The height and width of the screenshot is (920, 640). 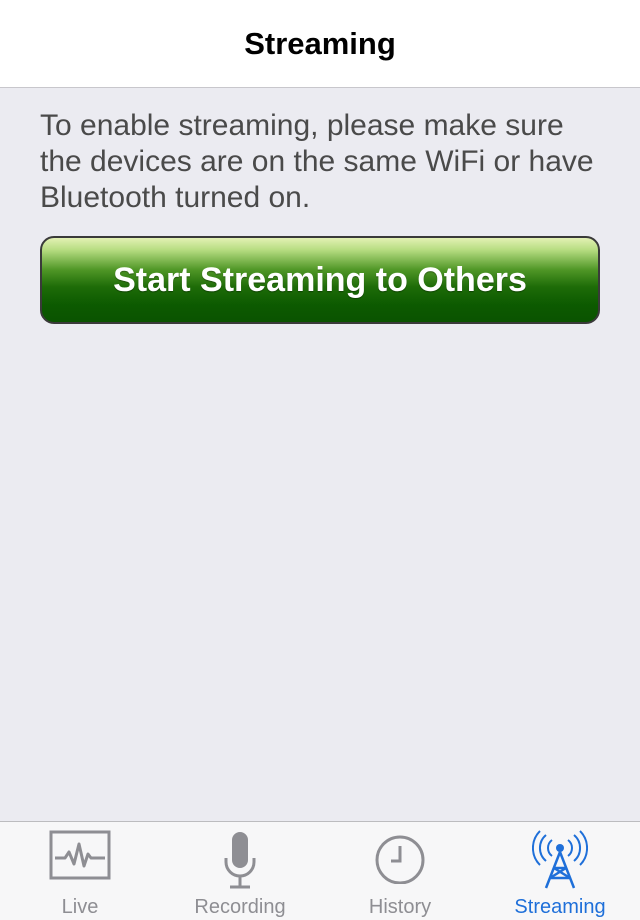 What do you see at coordinates (80, 857) in the screenshot?
I see `heartbeat-monitor-icon` at bounding box center [80, 857].